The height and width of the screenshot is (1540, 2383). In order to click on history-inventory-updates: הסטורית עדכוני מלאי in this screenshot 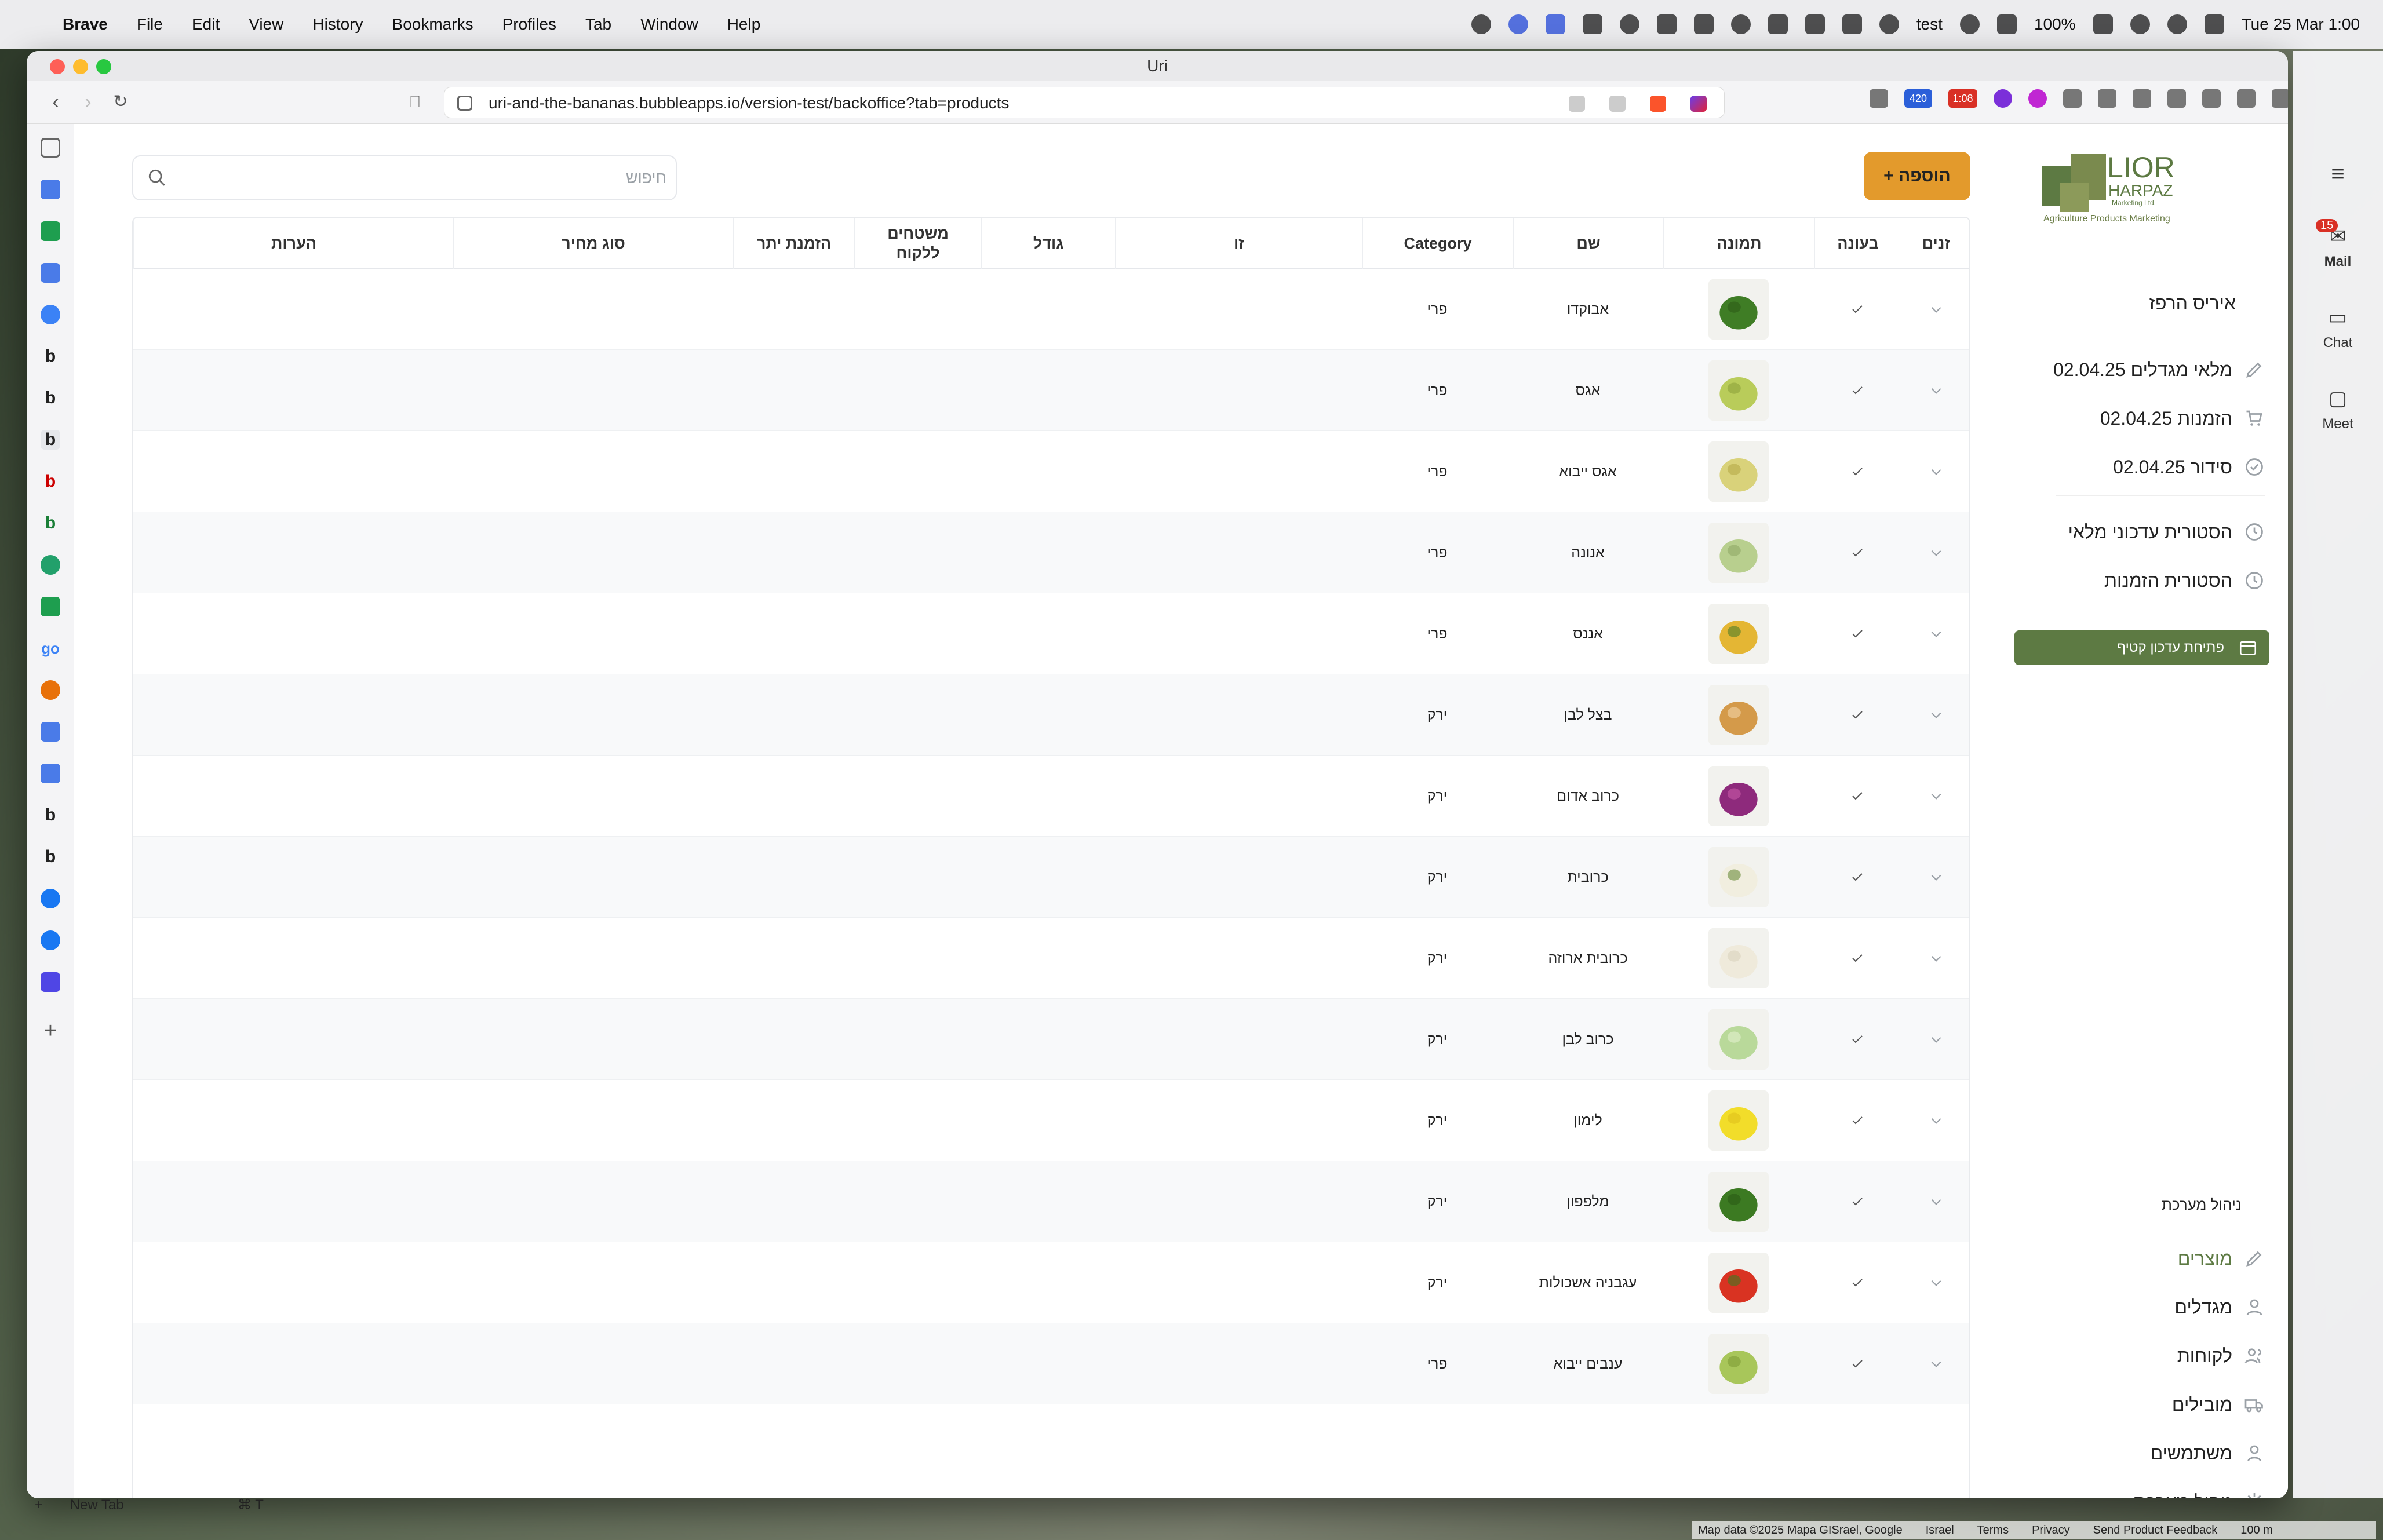, I will do `click(2126, 531)`.